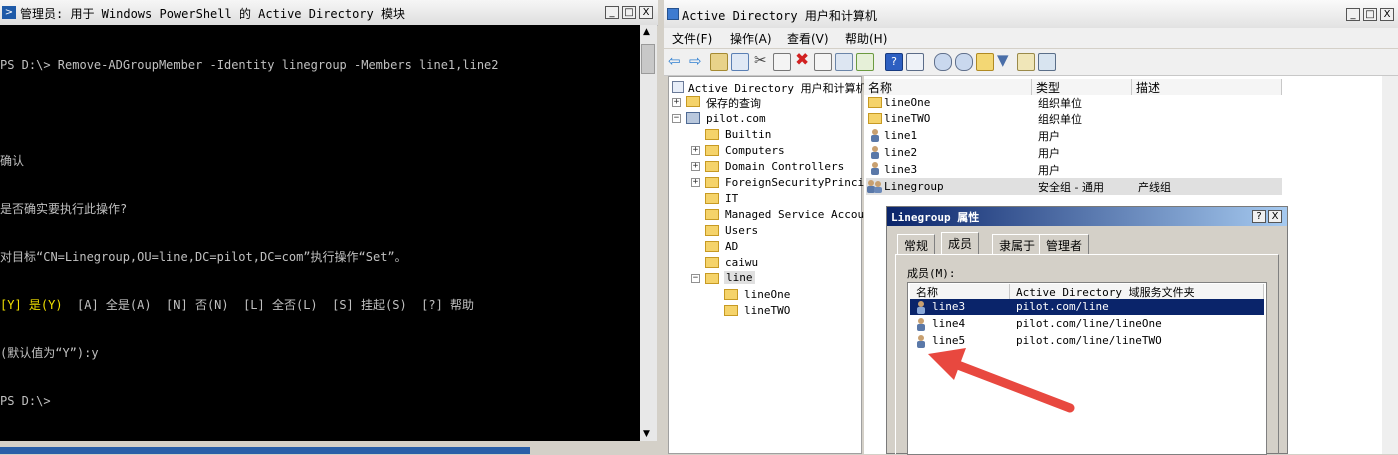 This screenshot has width=1398, height=455. I want to click on member-name: line4, so click(949, 323).